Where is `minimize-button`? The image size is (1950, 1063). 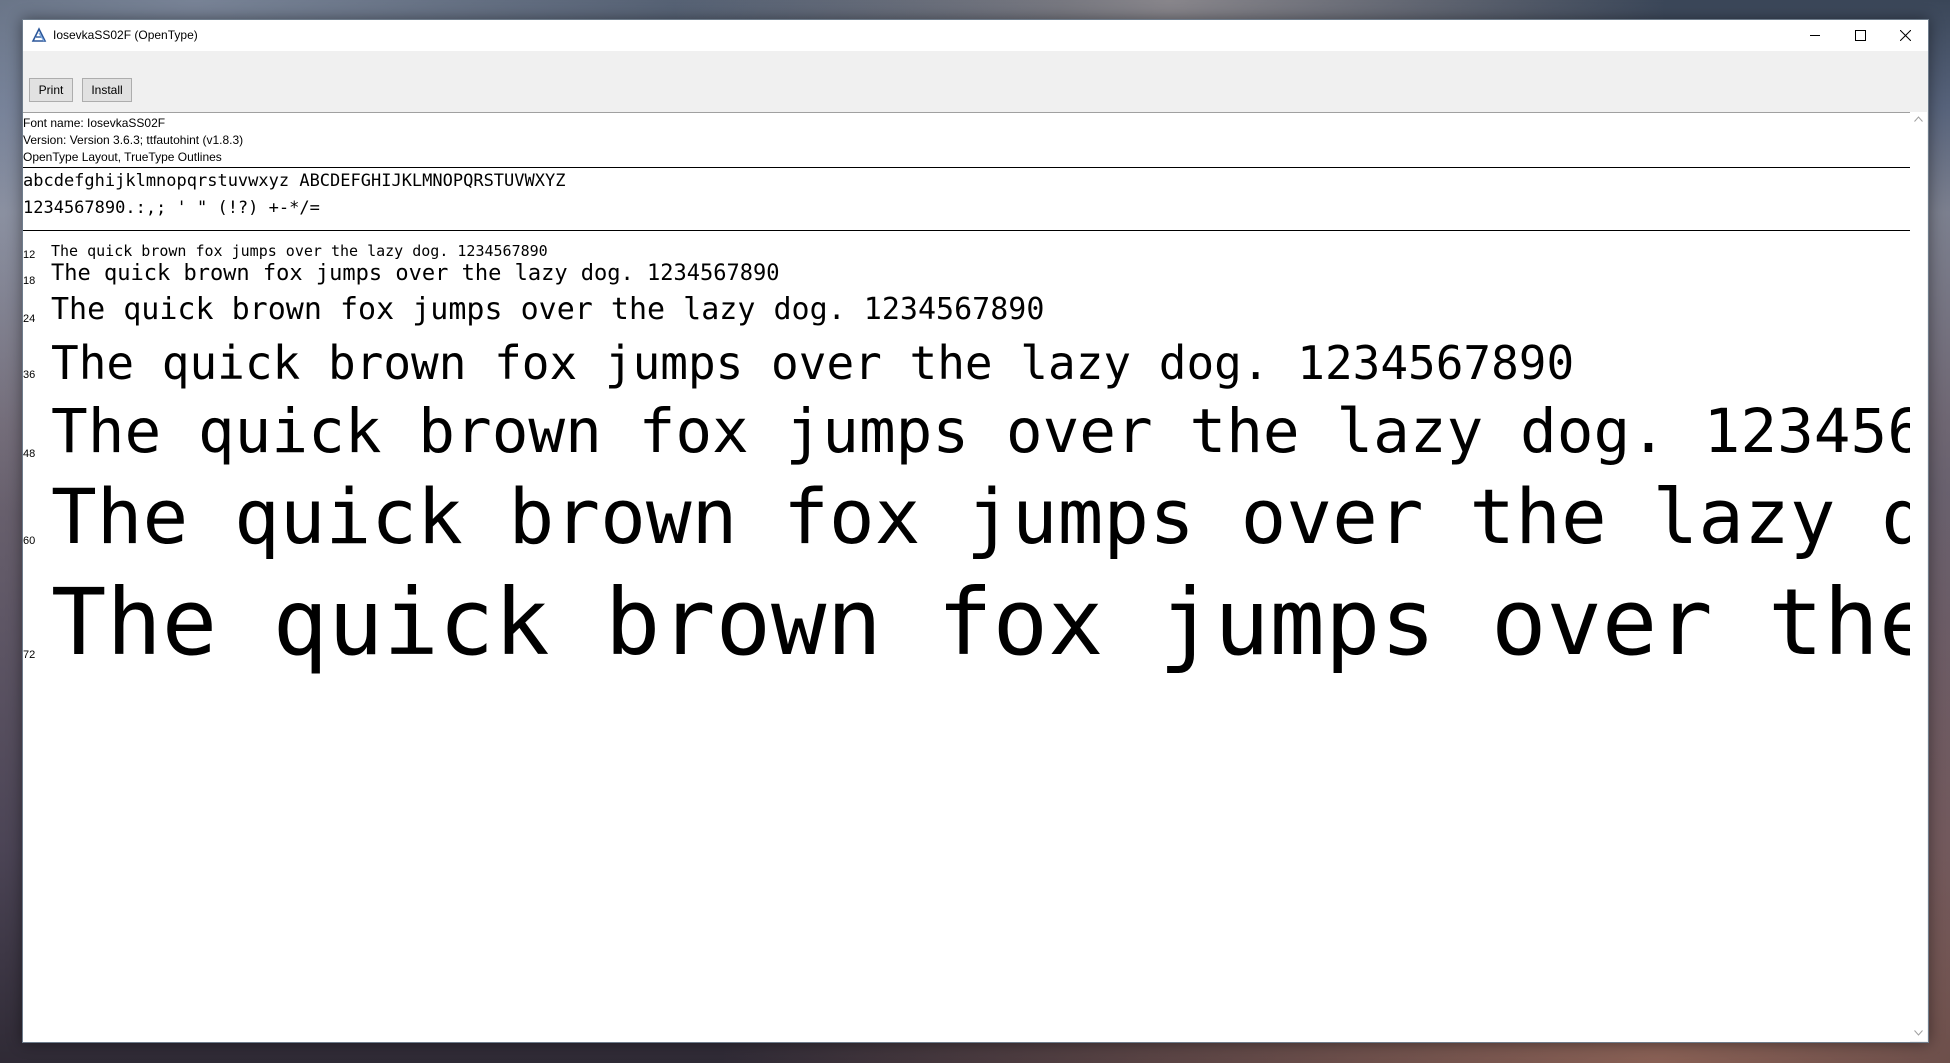 minimize-button is located at coordinates (1815, 35).